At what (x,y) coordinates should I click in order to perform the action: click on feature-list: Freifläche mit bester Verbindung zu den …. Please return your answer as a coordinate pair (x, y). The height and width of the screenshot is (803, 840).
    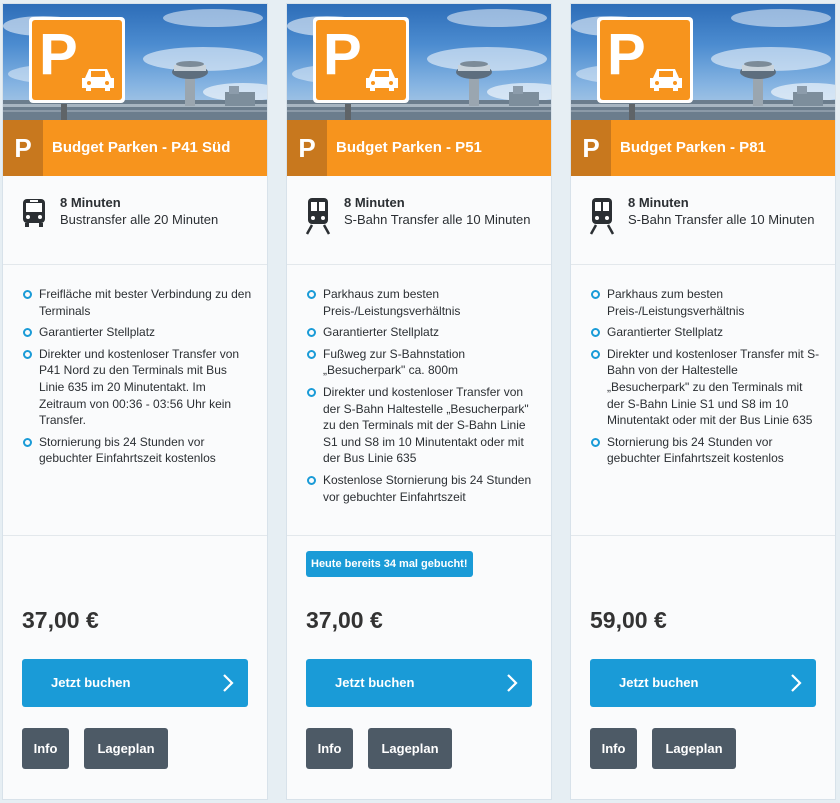
    Looking at the image, I should click on (139, 379).